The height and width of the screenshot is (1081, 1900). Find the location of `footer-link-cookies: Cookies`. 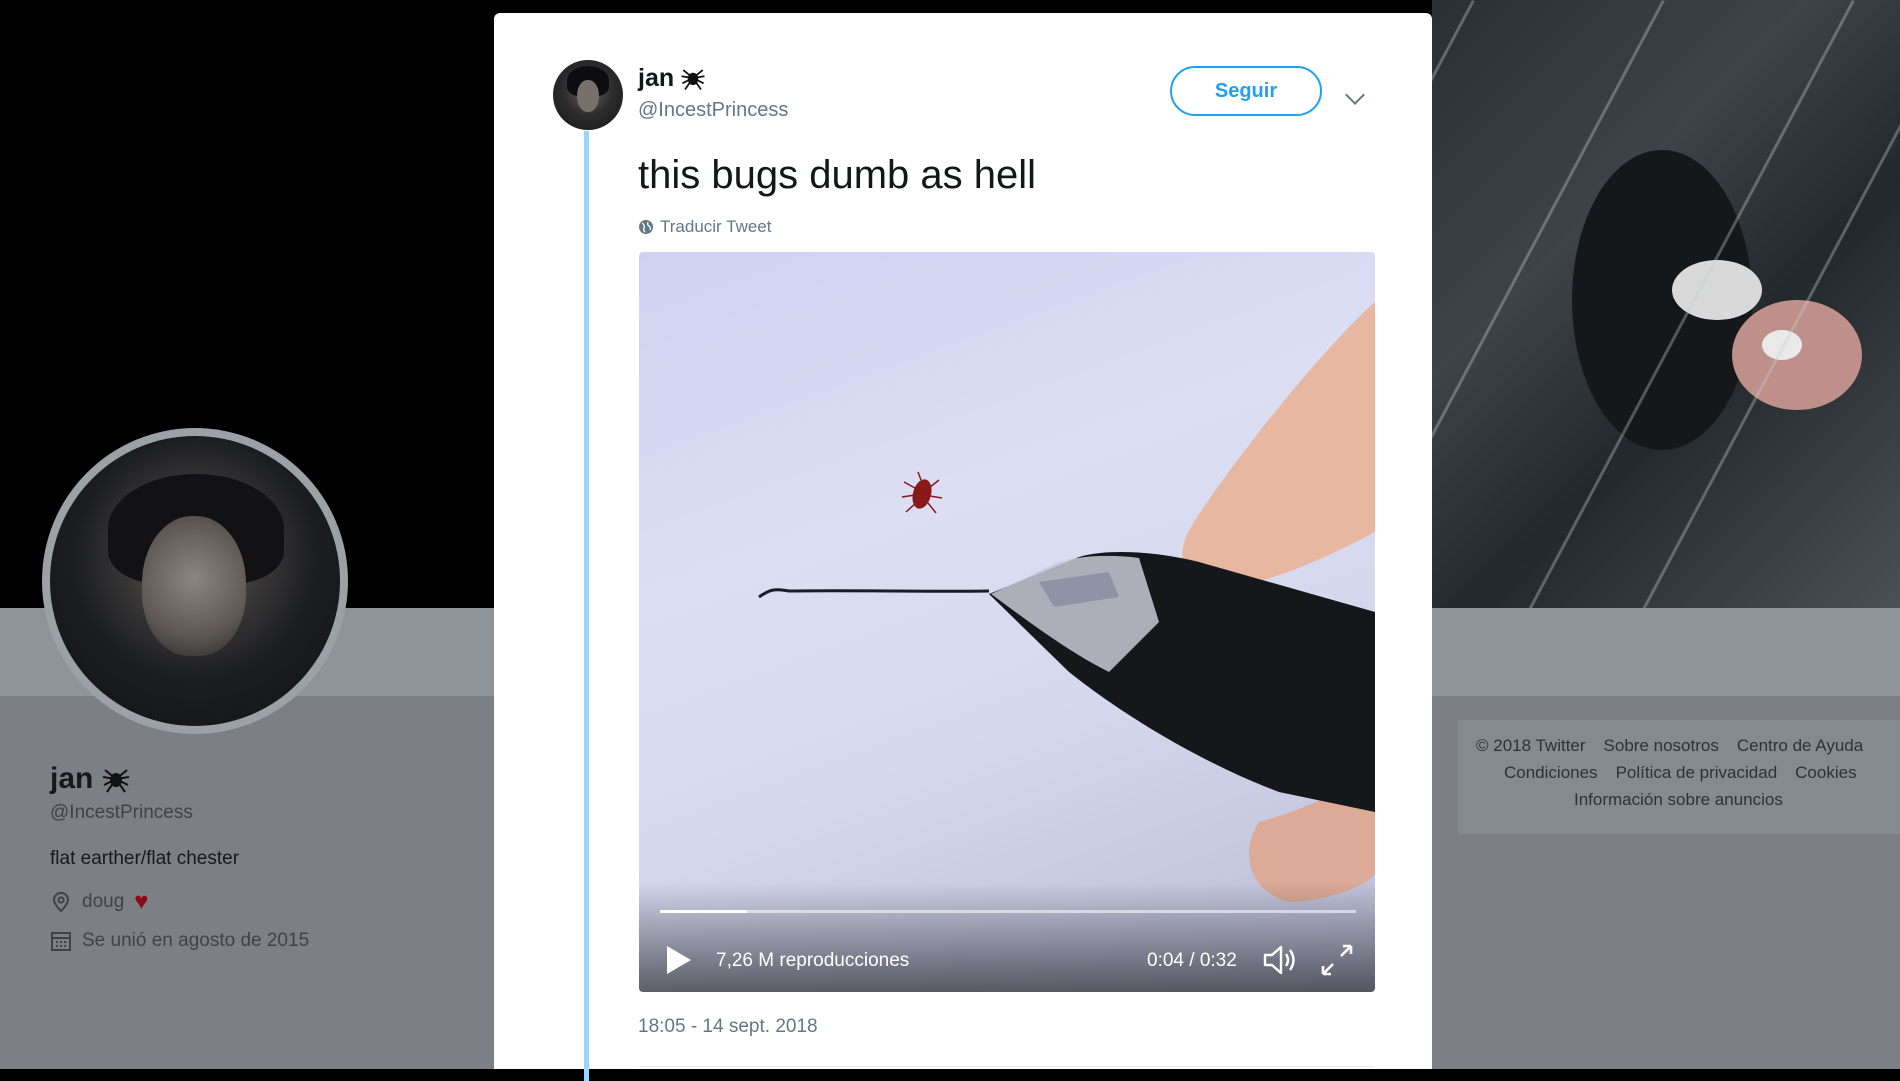

footer-link-cookies: Cookies is located at coordinates (1825, 773).